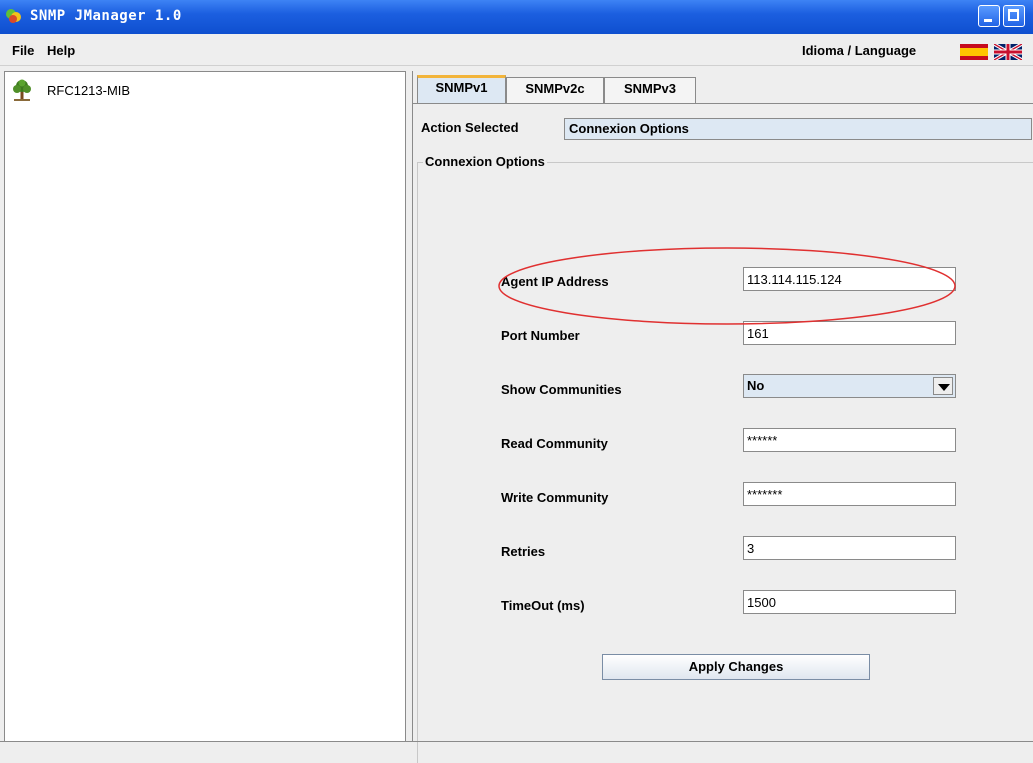 This screenshot has height=763, width=1033. Describe the element at coordinates (798, 129) in the screenshot. I see `action-selected-field: Connexion Options` at that location.